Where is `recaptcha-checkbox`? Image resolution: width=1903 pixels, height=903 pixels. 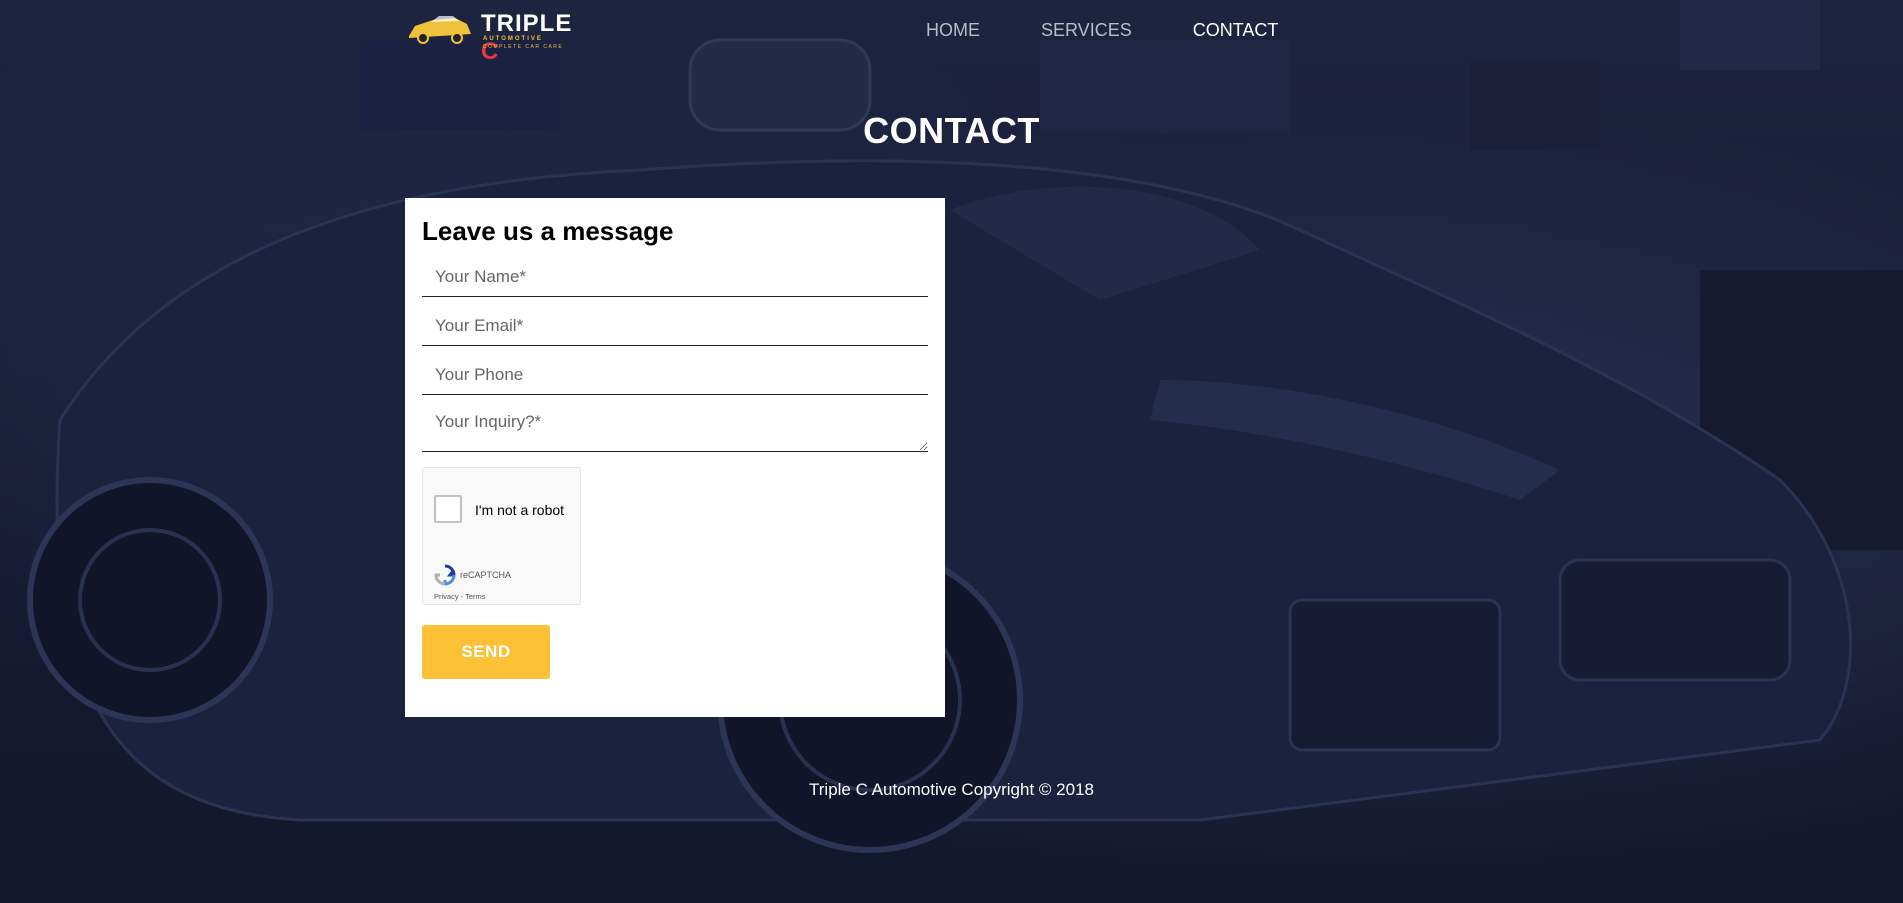 recaptcha-checkbox is located at coordinates (448, 509).